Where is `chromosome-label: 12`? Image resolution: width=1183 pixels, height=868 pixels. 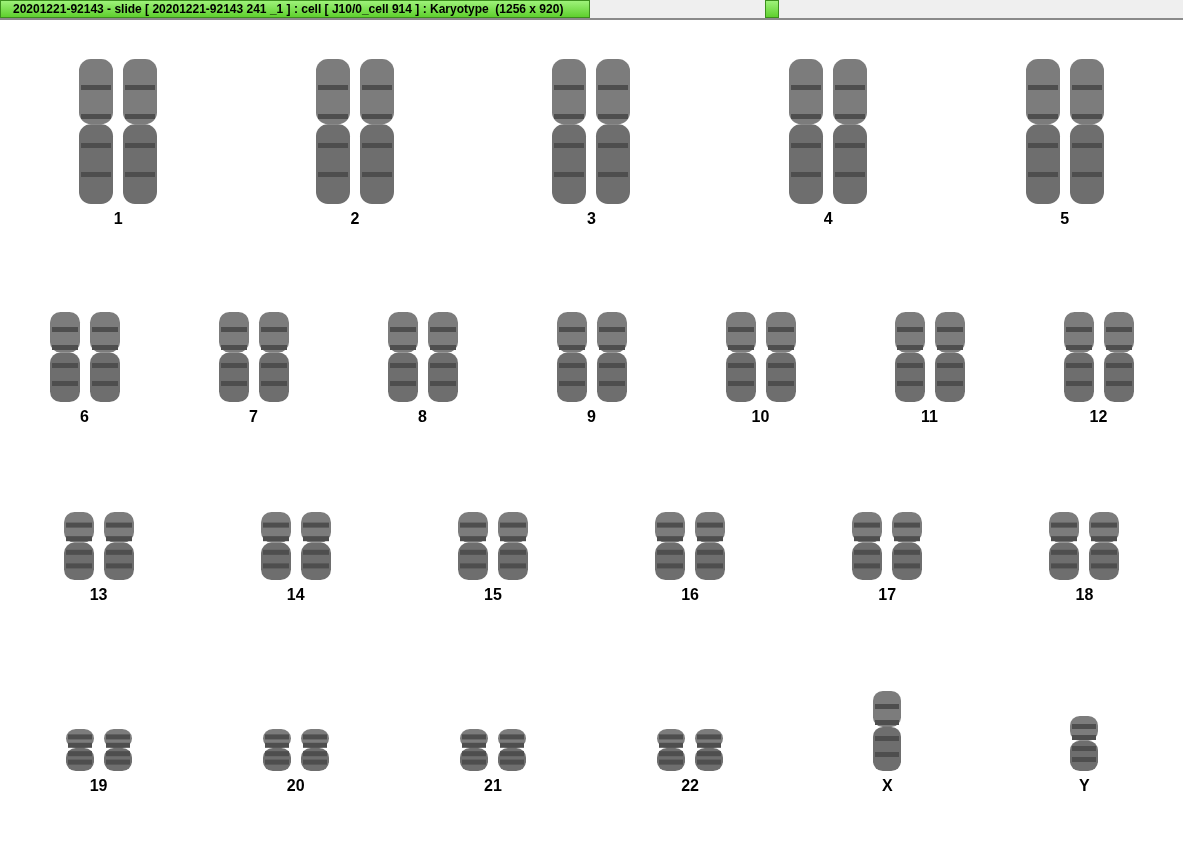 chromosome-label: 12 is located at coordinates (1098, 417).